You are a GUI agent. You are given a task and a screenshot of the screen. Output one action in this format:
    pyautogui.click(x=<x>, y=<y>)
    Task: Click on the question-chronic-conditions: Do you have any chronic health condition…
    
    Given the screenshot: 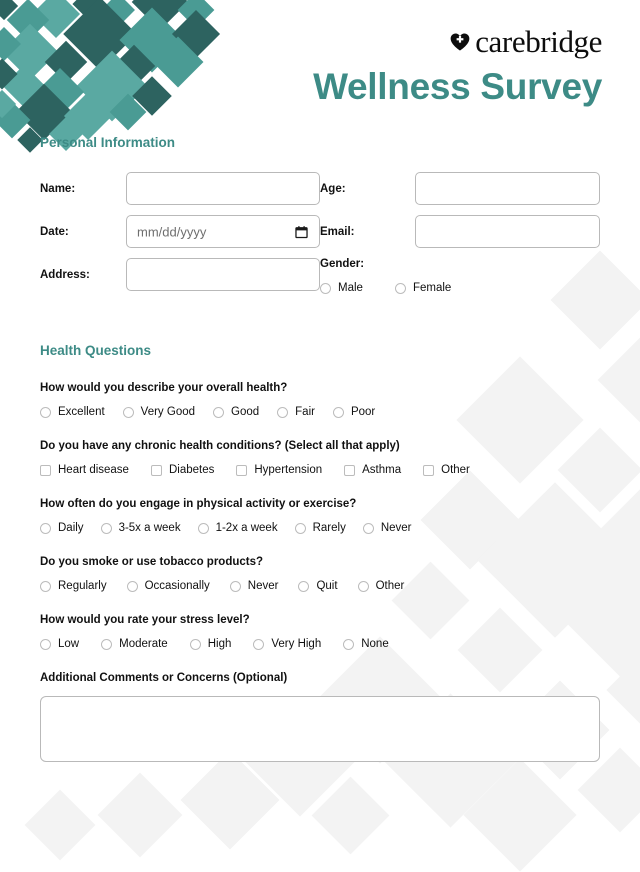 What is the action you would take?
    pyautogui.click(x=320, y=458)
    